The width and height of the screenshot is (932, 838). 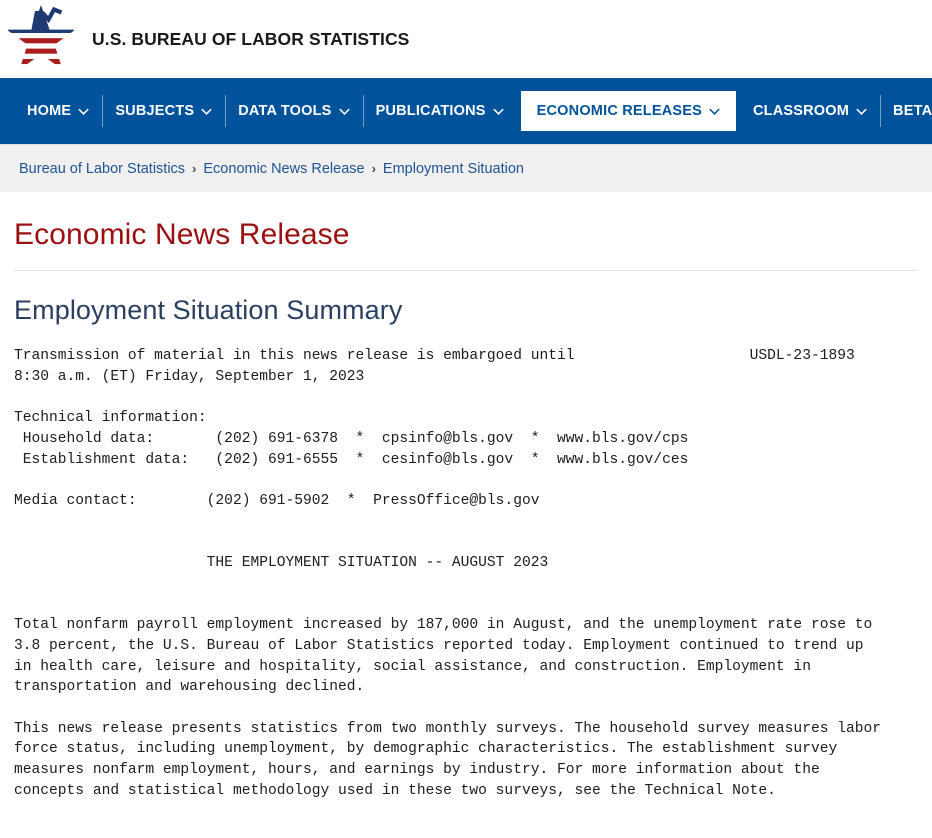 I want to click on nav-item-label: PUBLICATIONS, so click(x=430, y=111).